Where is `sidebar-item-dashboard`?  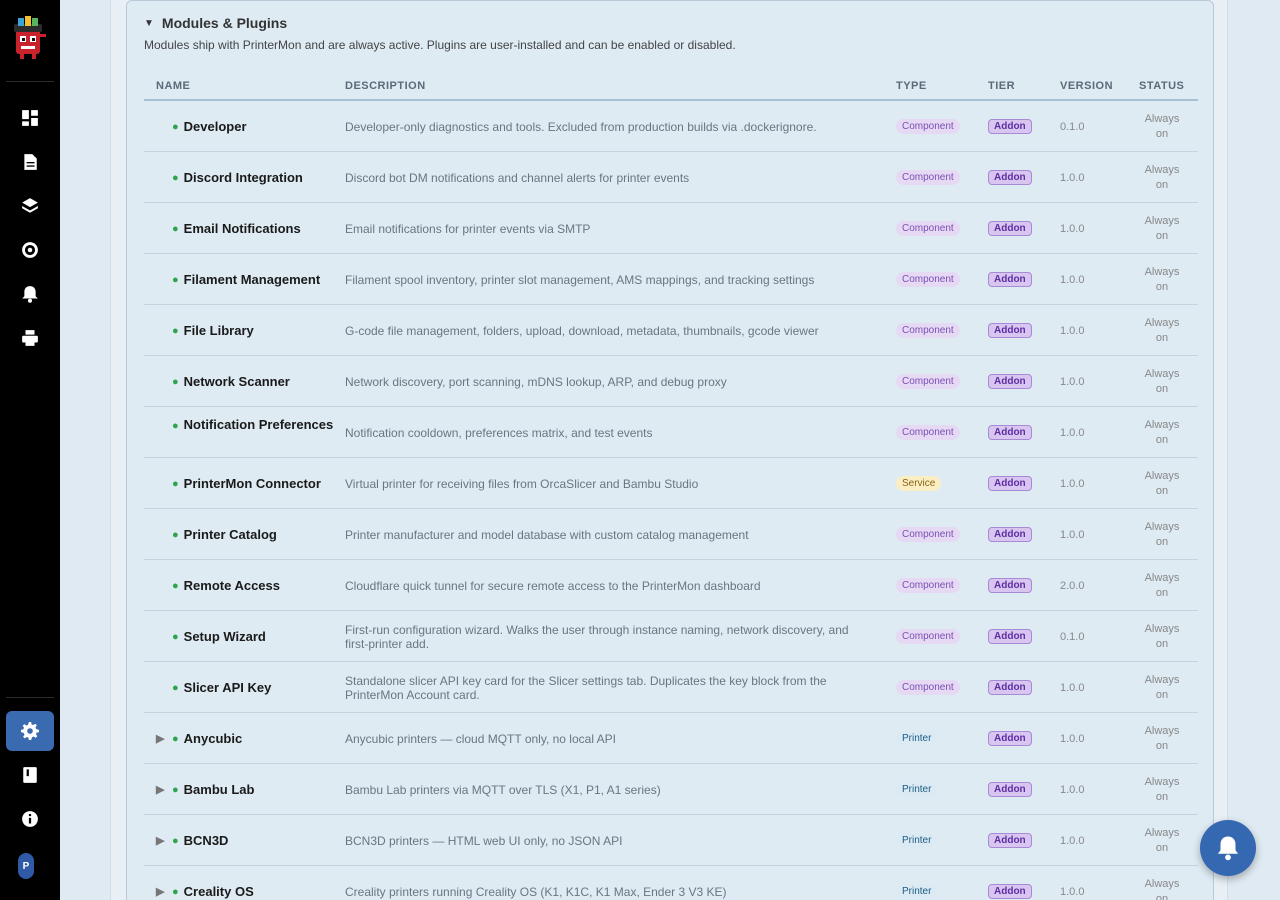 sidebar-item-dashboard is located at coordinates (30, 118).